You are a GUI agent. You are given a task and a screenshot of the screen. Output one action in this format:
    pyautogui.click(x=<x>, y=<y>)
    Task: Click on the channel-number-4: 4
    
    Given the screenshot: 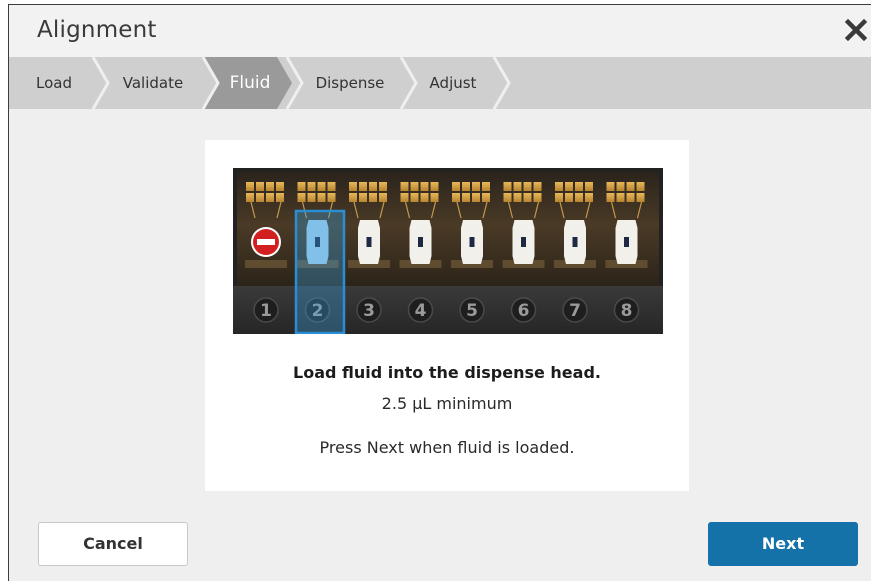 What is the action you would take?
    pyautogui.click(x=420, y=310)
    